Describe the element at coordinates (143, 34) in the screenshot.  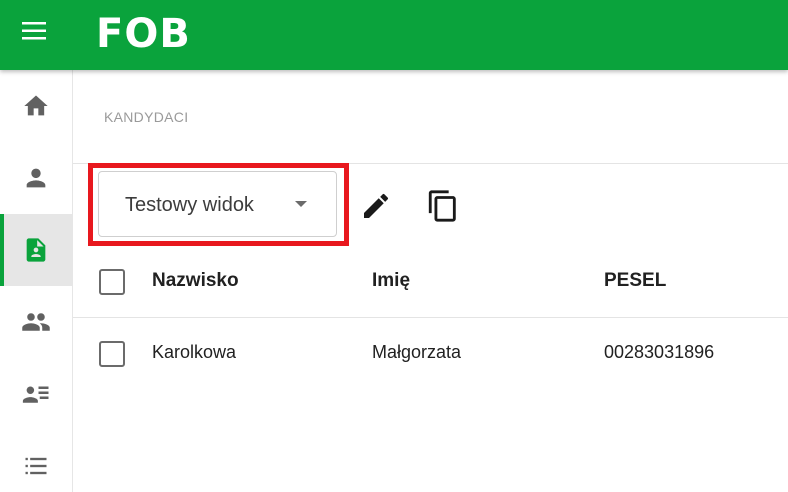
I see `logo-text: FOB` at that location.